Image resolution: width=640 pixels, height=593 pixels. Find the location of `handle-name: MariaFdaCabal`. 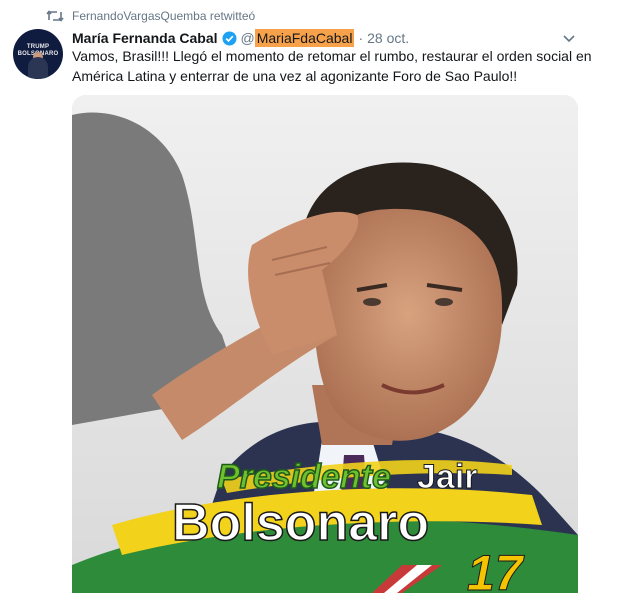

handle-name: MariaFdaCabal is located at coordinates (304, 38).